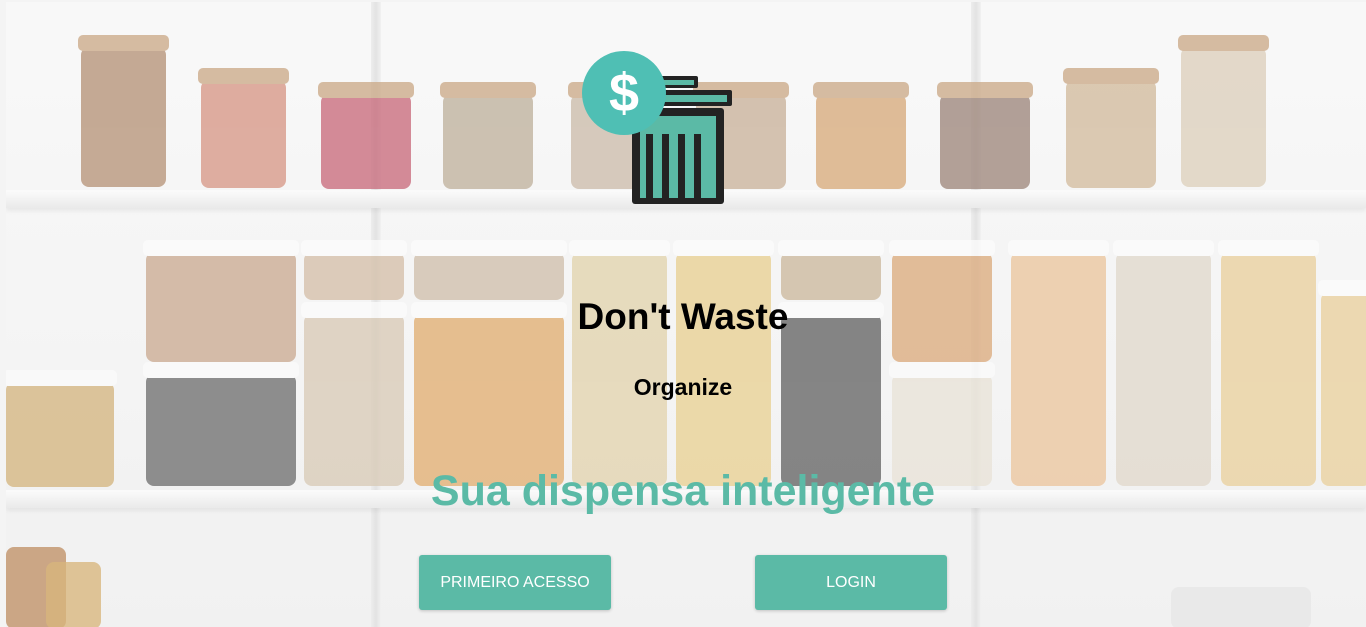  What do you see at coordinates (624, 93) in the screenshot?
I see `dollar-icon: $` at bounding box center [624, 93].